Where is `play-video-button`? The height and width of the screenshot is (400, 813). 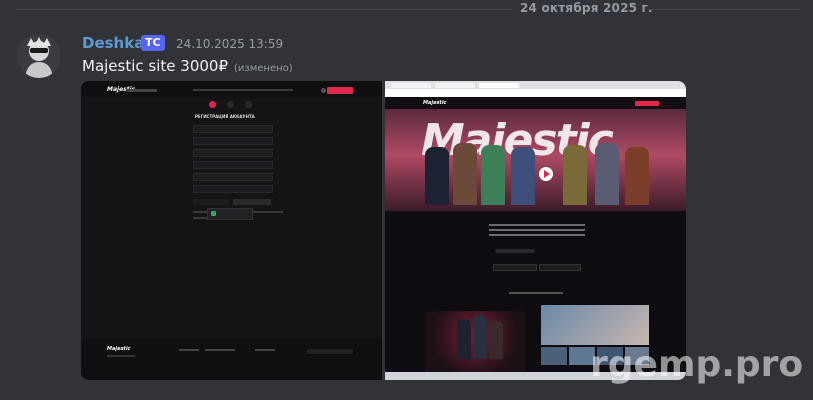 play-video-button is located at coordinates (546, 174).